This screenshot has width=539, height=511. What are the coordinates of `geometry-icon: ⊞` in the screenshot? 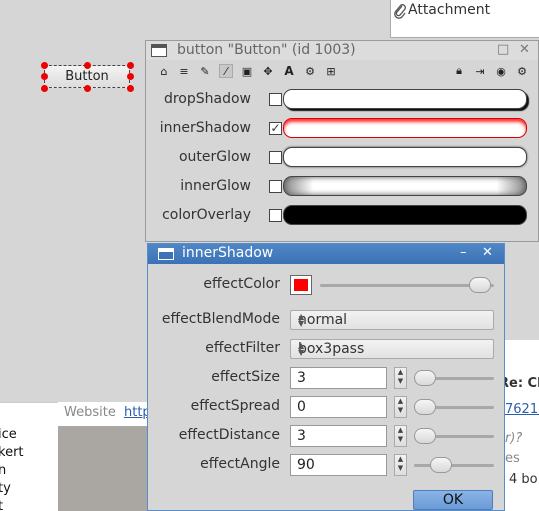 It's located at (331, 71).